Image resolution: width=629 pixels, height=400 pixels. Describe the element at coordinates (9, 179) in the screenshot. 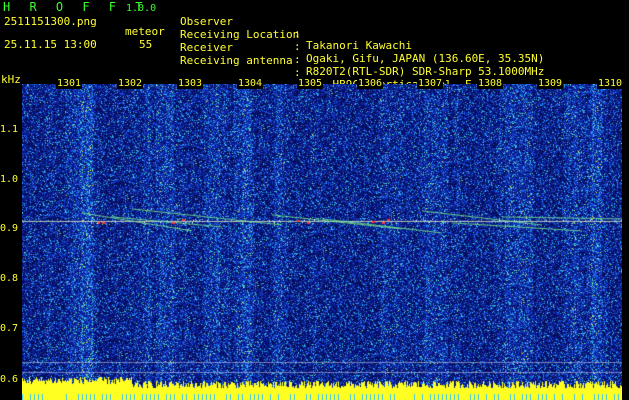

I see `y-tick-label: 1.0` at that location.